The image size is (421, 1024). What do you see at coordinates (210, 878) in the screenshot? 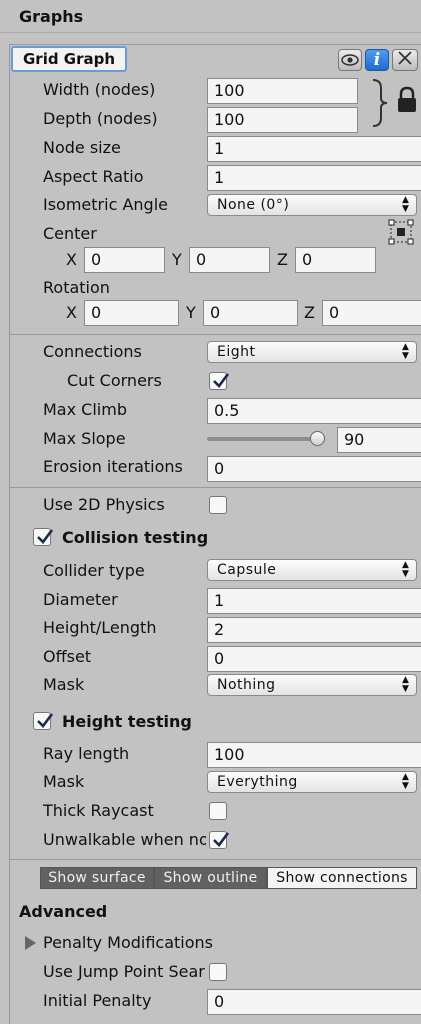
I see `show-outline-button: Show outline` at bounding box center [210, 878].